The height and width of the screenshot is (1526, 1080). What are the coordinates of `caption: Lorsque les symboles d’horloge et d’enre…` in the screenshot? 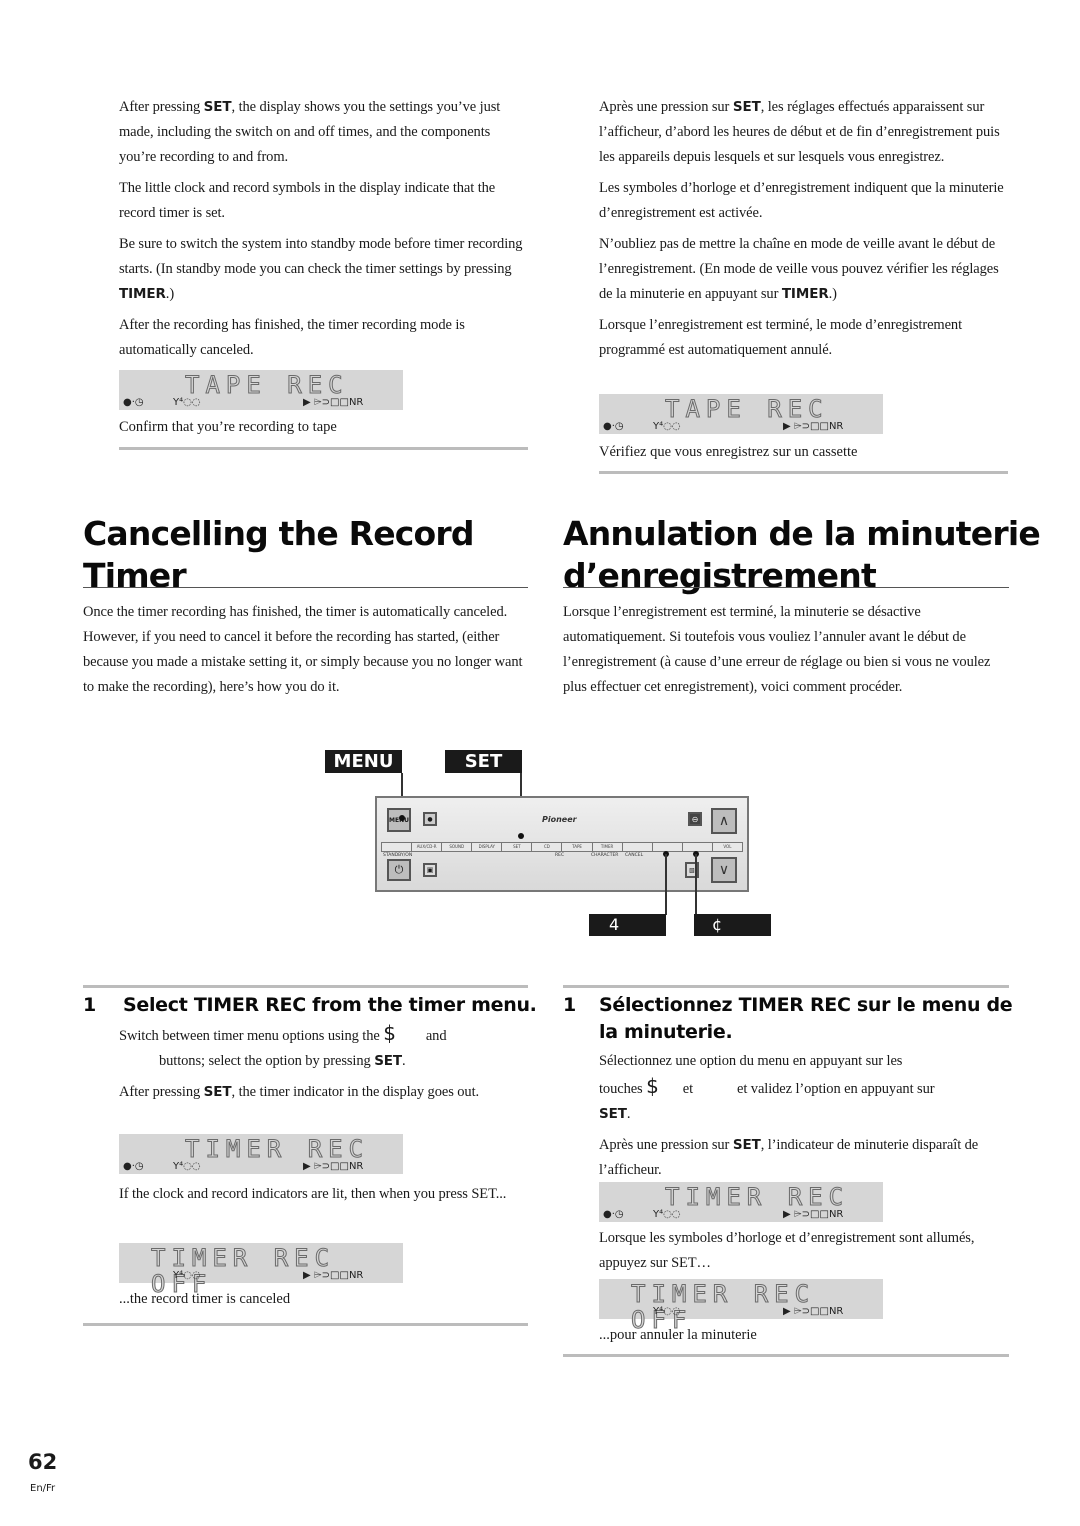 It's located at (787, 1250).